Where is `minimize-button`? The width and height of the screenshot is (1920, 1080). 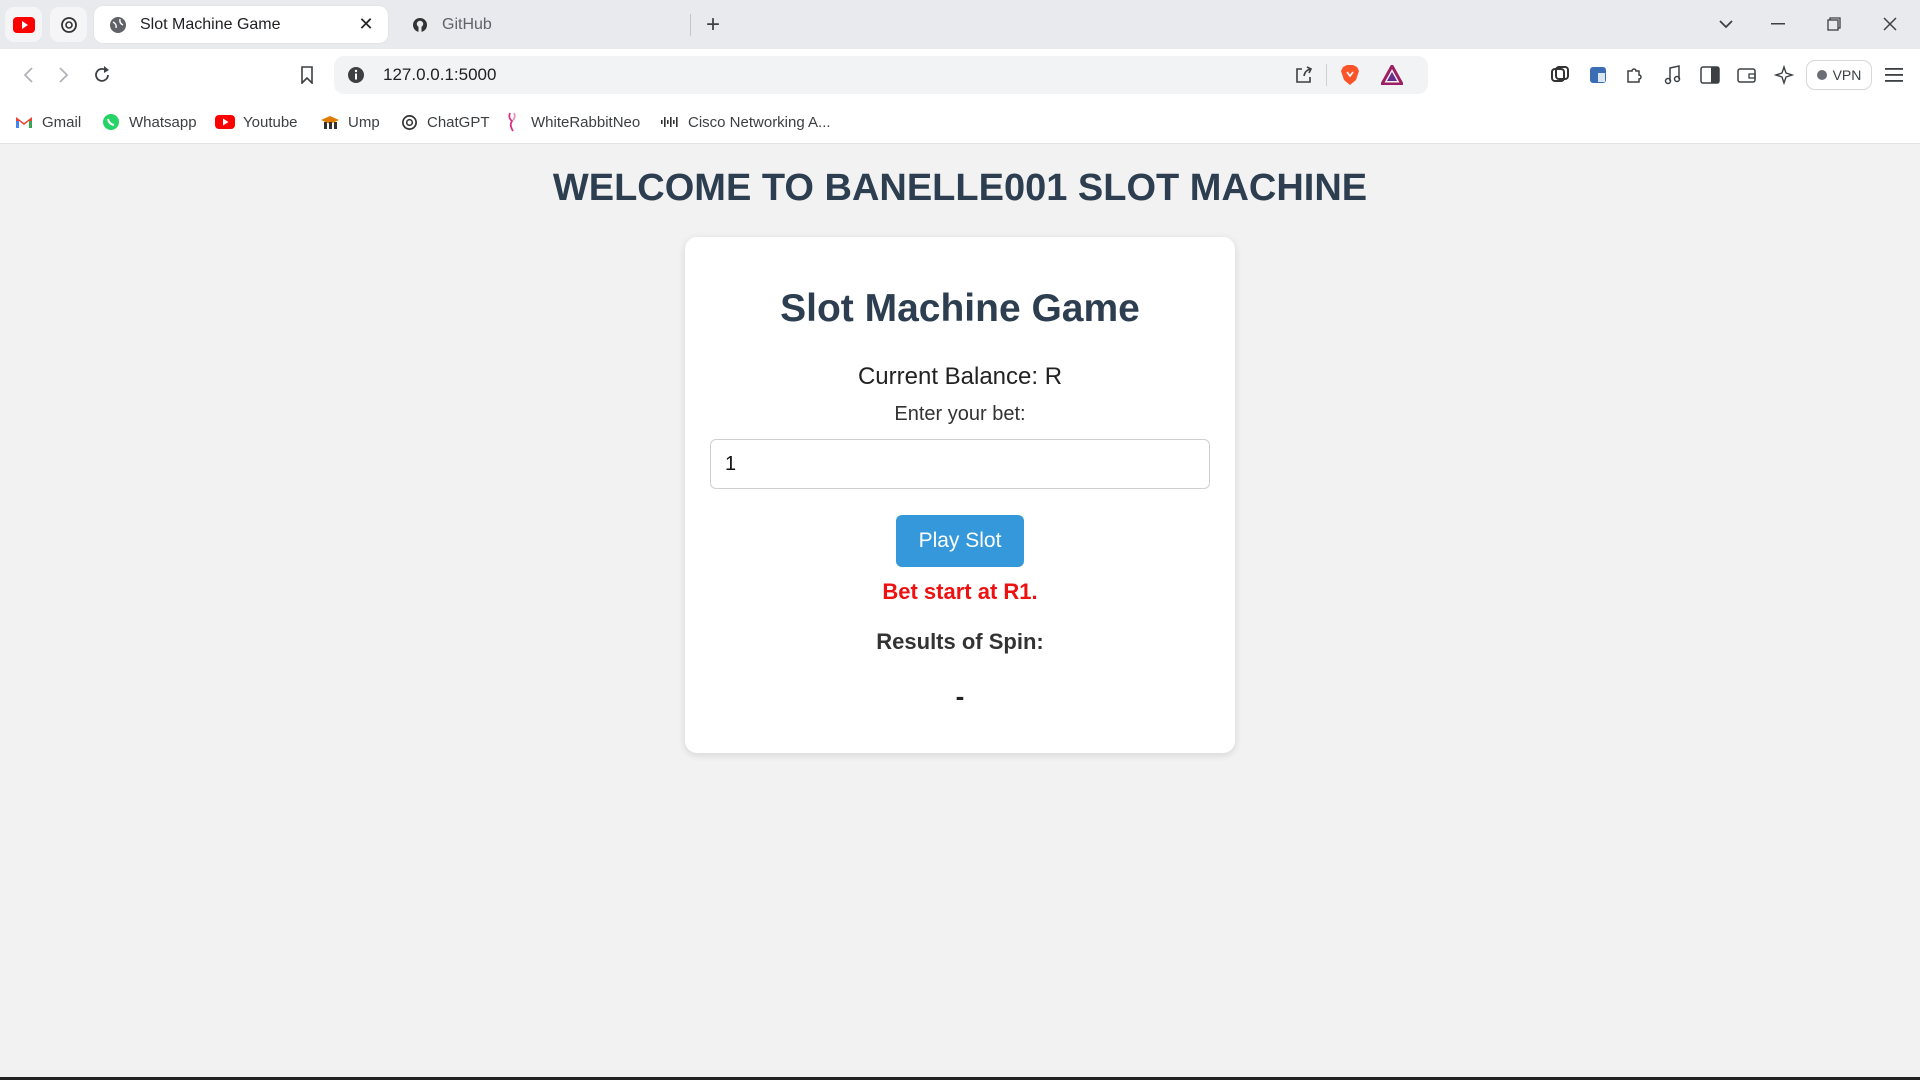
minimize-button is located at coordinates (1778, 24).